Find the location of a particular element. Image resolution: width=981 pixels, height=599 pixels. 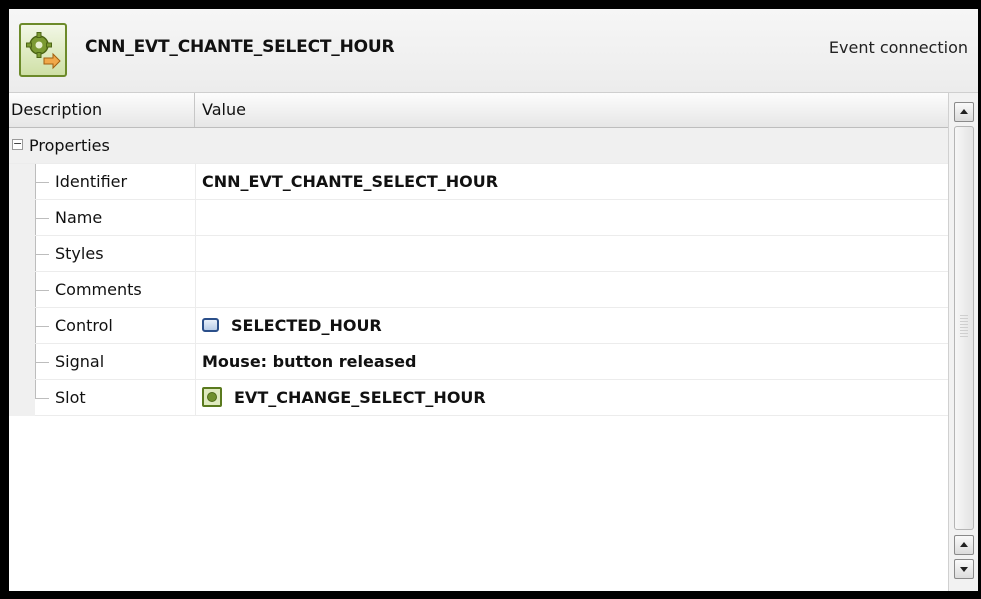

scroll-up-button-lower is located at coordinates (964, 545).